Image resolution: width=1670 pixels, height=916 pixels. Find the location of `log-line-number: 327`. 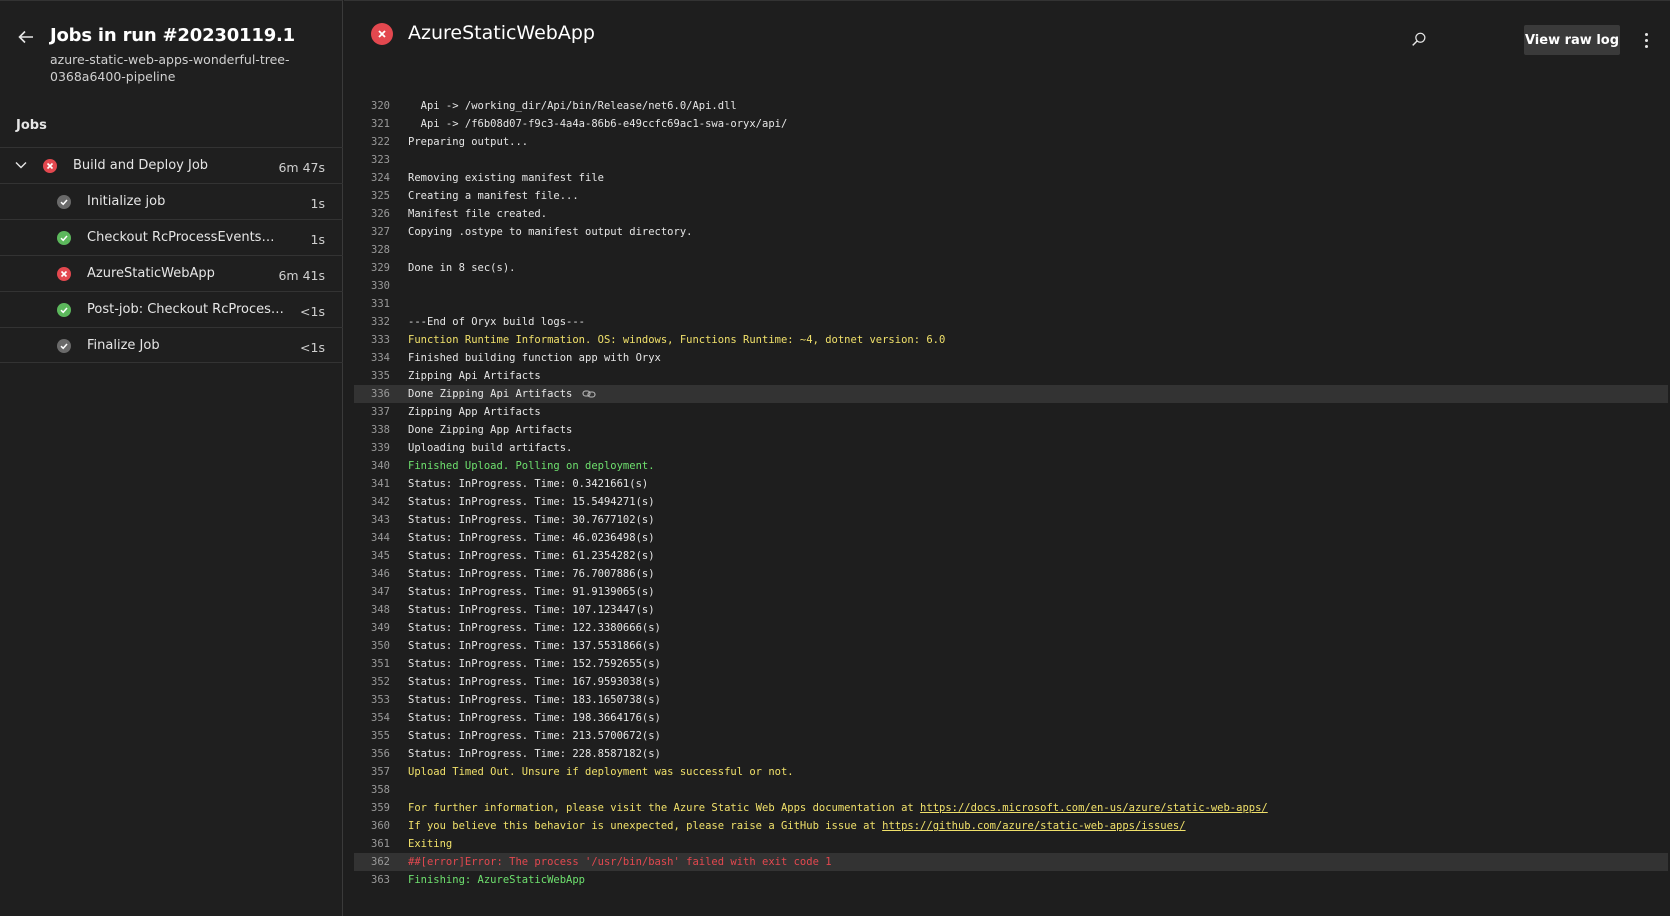

log-line-number: 327 is located at coordinates (372, 232).